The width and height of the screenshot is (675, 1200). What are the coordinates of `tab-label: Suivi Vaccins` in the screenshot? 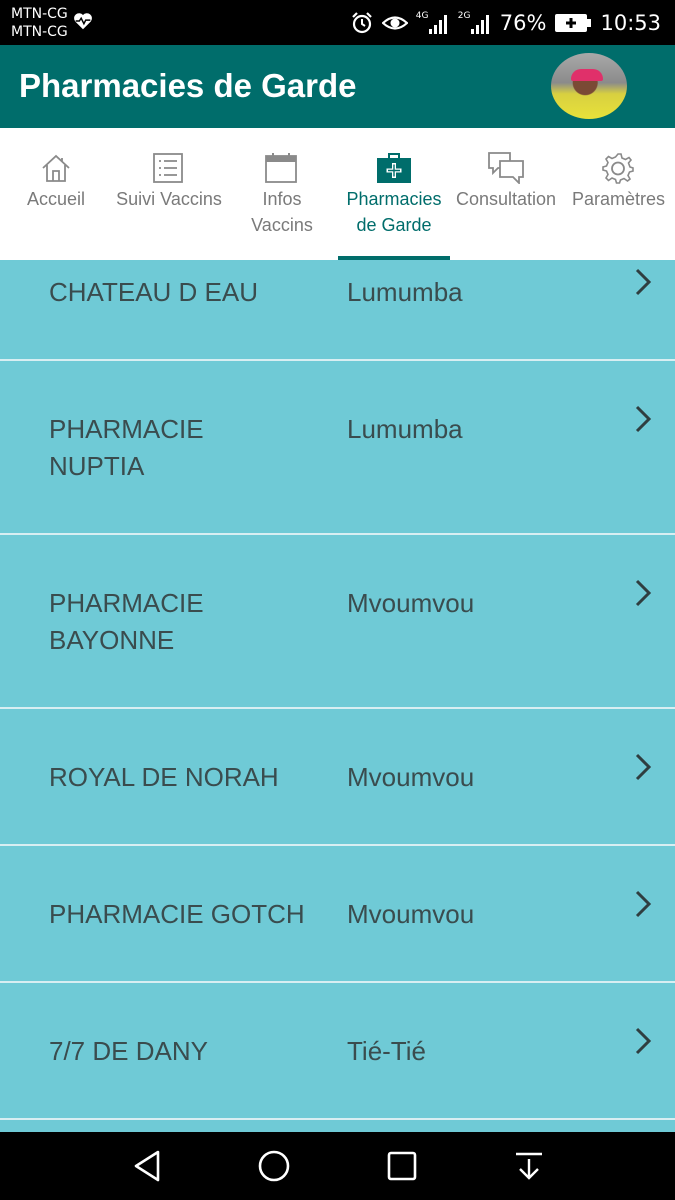 It's located at (169, 199).